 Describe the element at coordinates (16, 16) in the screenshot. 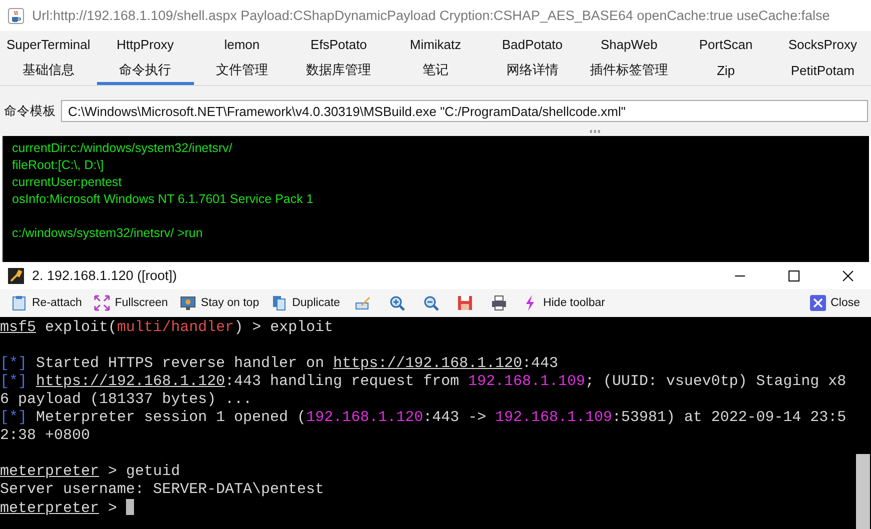

I see `java-cup-icon` at that location.